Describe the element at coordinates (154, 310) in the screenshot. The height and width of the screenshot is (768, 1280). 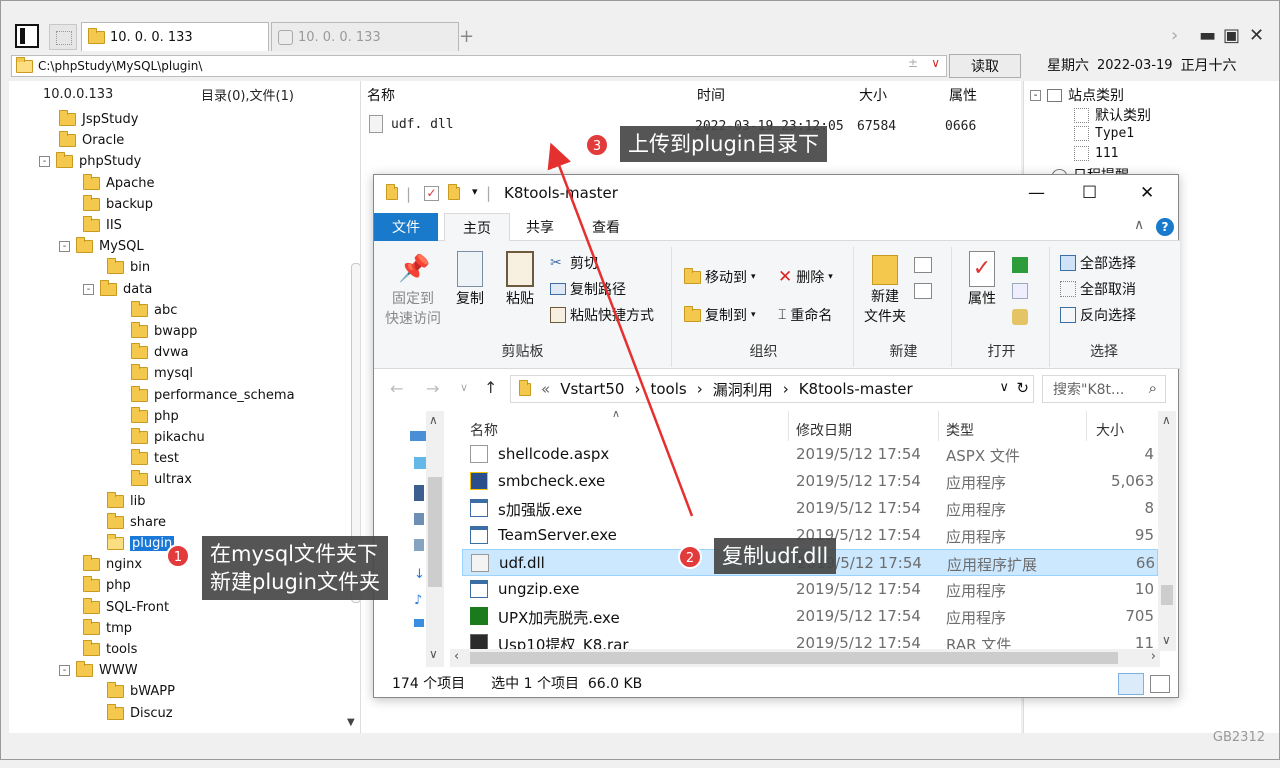
I see `tree-node: abc` at that location.